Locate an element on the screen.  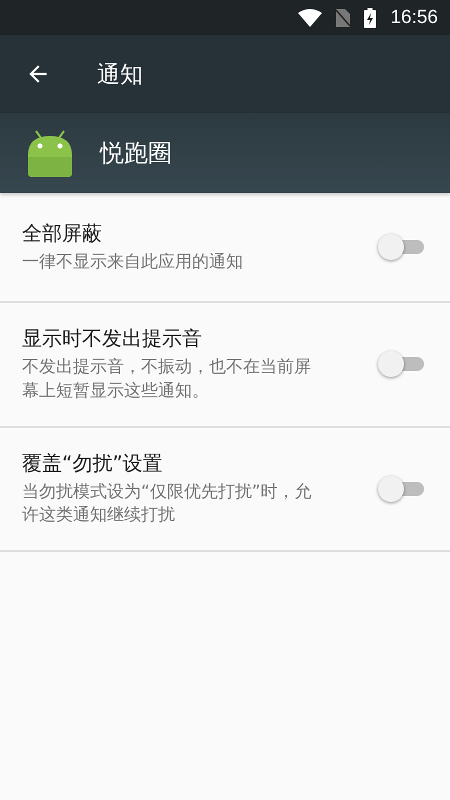
battery-charging-icon is located at coordinates (370, 18).